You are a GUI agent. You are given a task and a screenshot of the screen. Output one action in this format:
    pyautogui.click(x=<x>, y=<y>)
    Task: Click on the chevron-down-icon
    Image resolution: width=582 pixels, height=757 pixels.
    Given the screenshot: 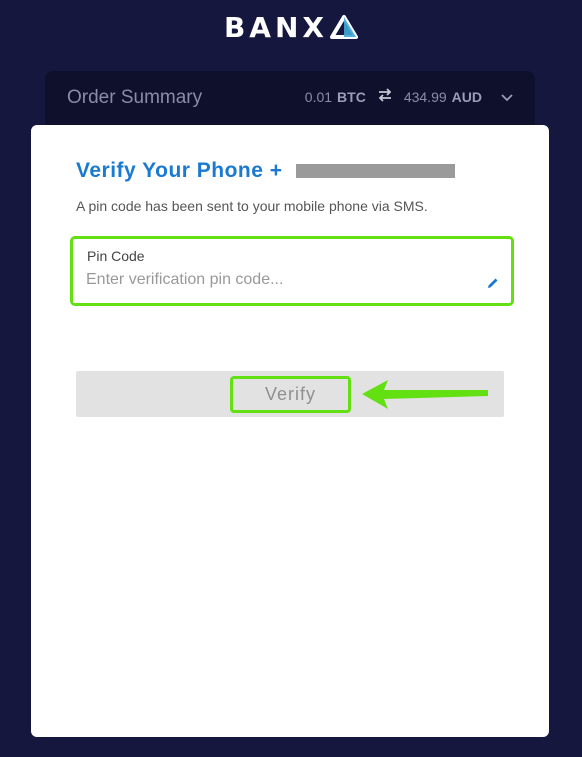 What is the action you would take?
    pyautogui.click(x=507, y=97)
    